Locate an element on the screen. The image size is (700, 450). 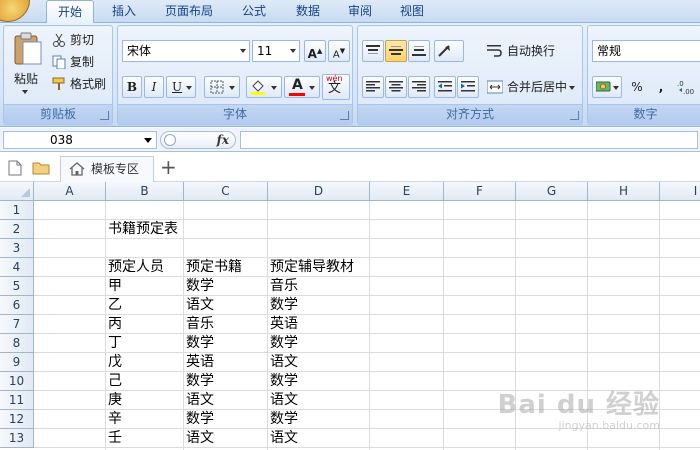
borders-button is located at coordinates (222, 87).